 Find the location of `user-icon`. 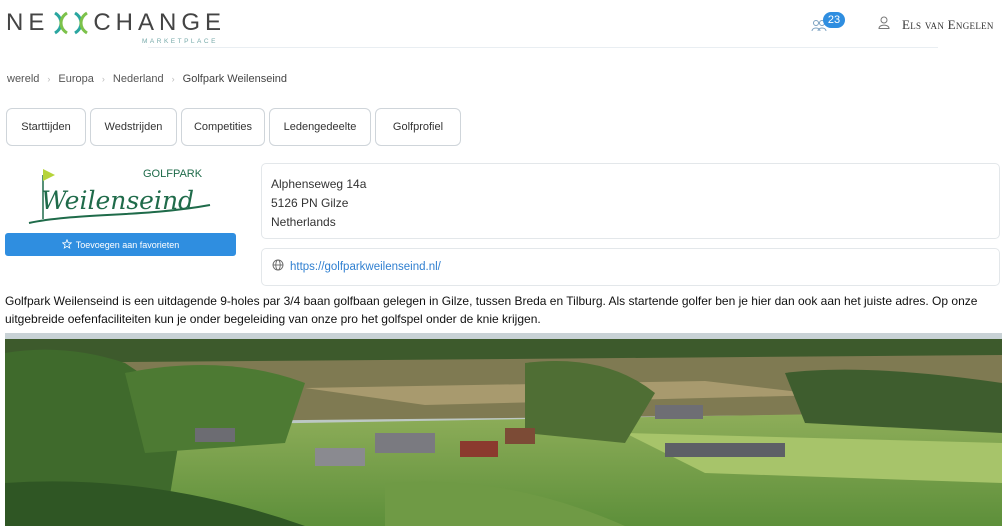

user-icon is located at coordinates (884, 25).